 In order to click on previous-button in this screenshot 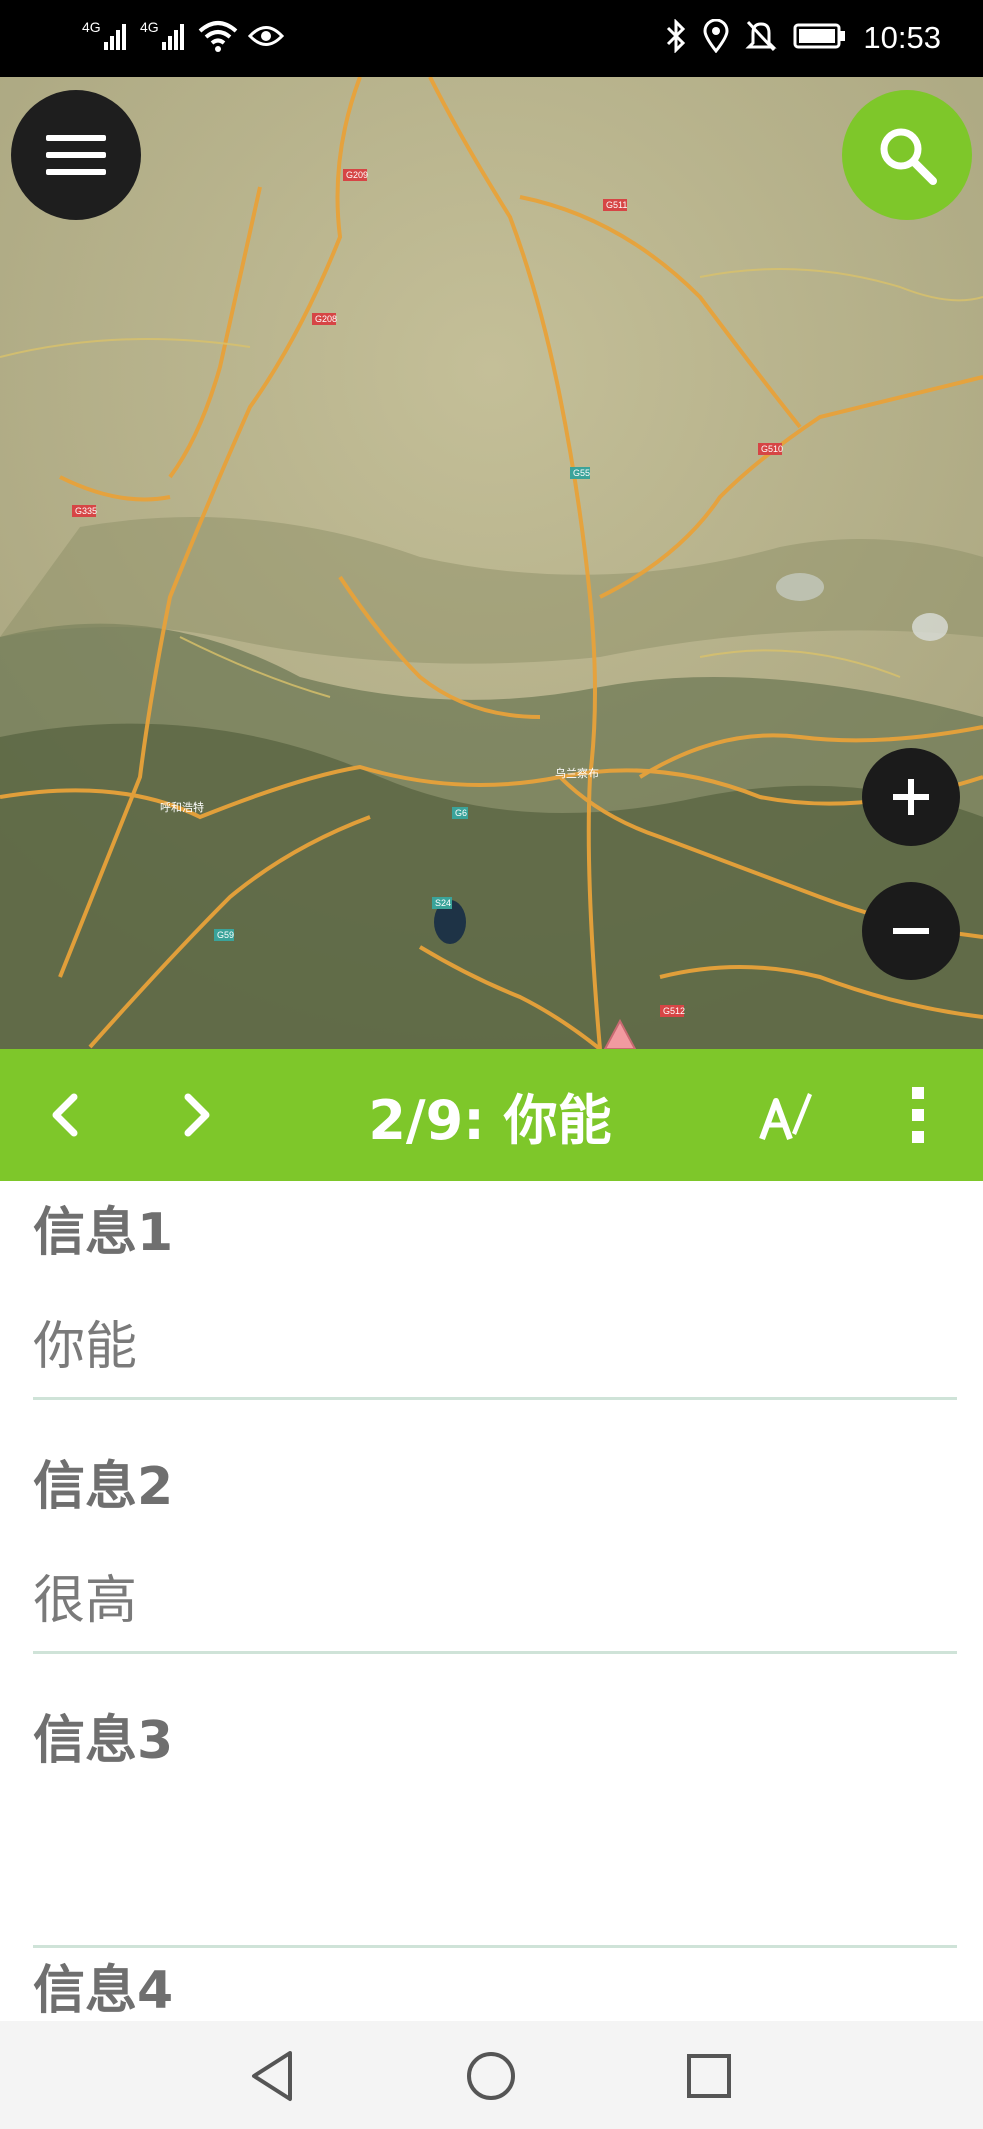, I will do `click(65, 1115)`.